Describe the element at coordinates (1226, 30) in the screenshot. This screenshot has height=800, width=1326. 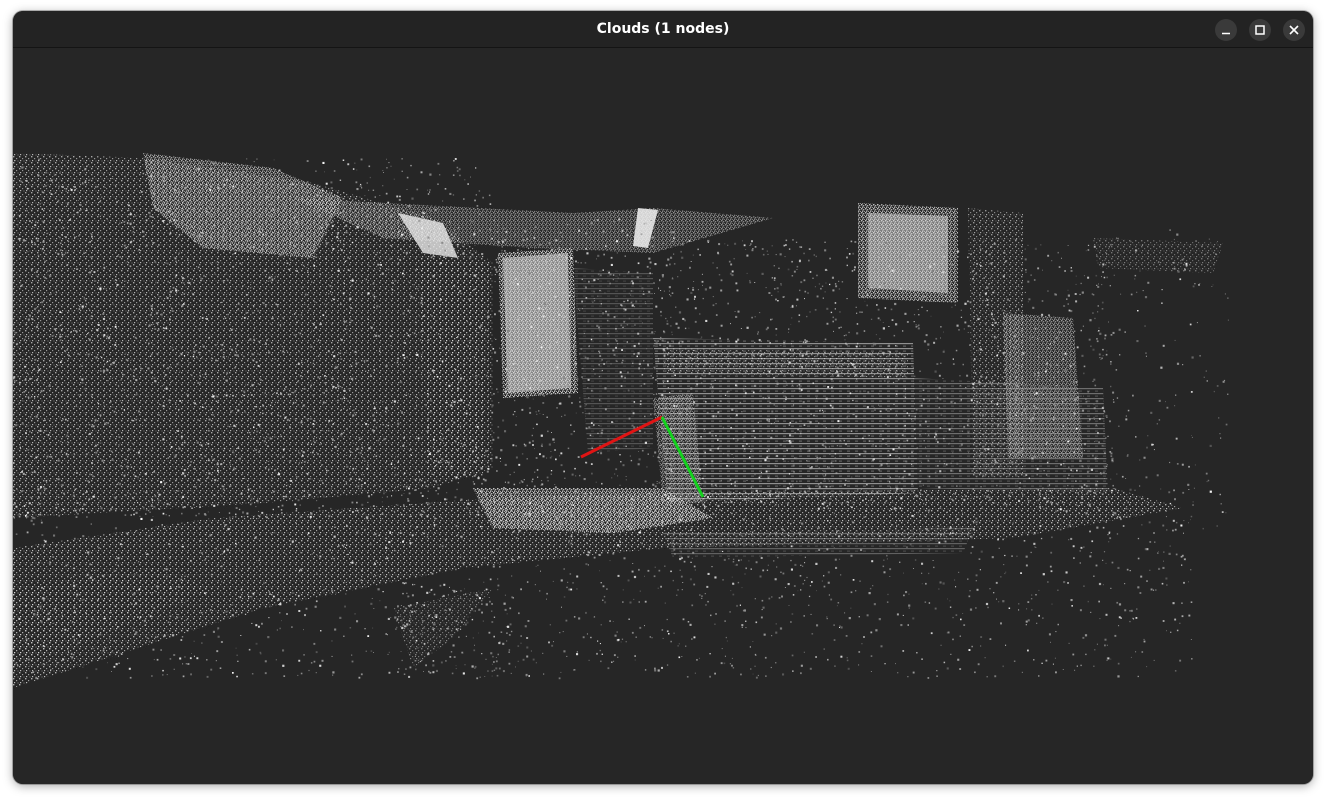
I see `minimize-button` at that location.